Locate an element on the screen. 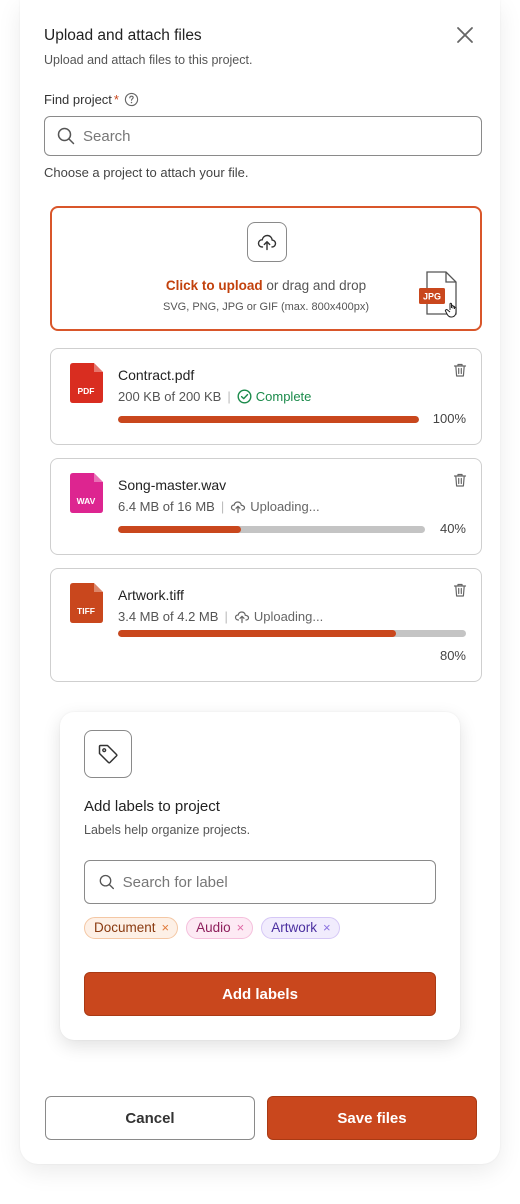  status-text: Complete is located at coordinates (283, 396).